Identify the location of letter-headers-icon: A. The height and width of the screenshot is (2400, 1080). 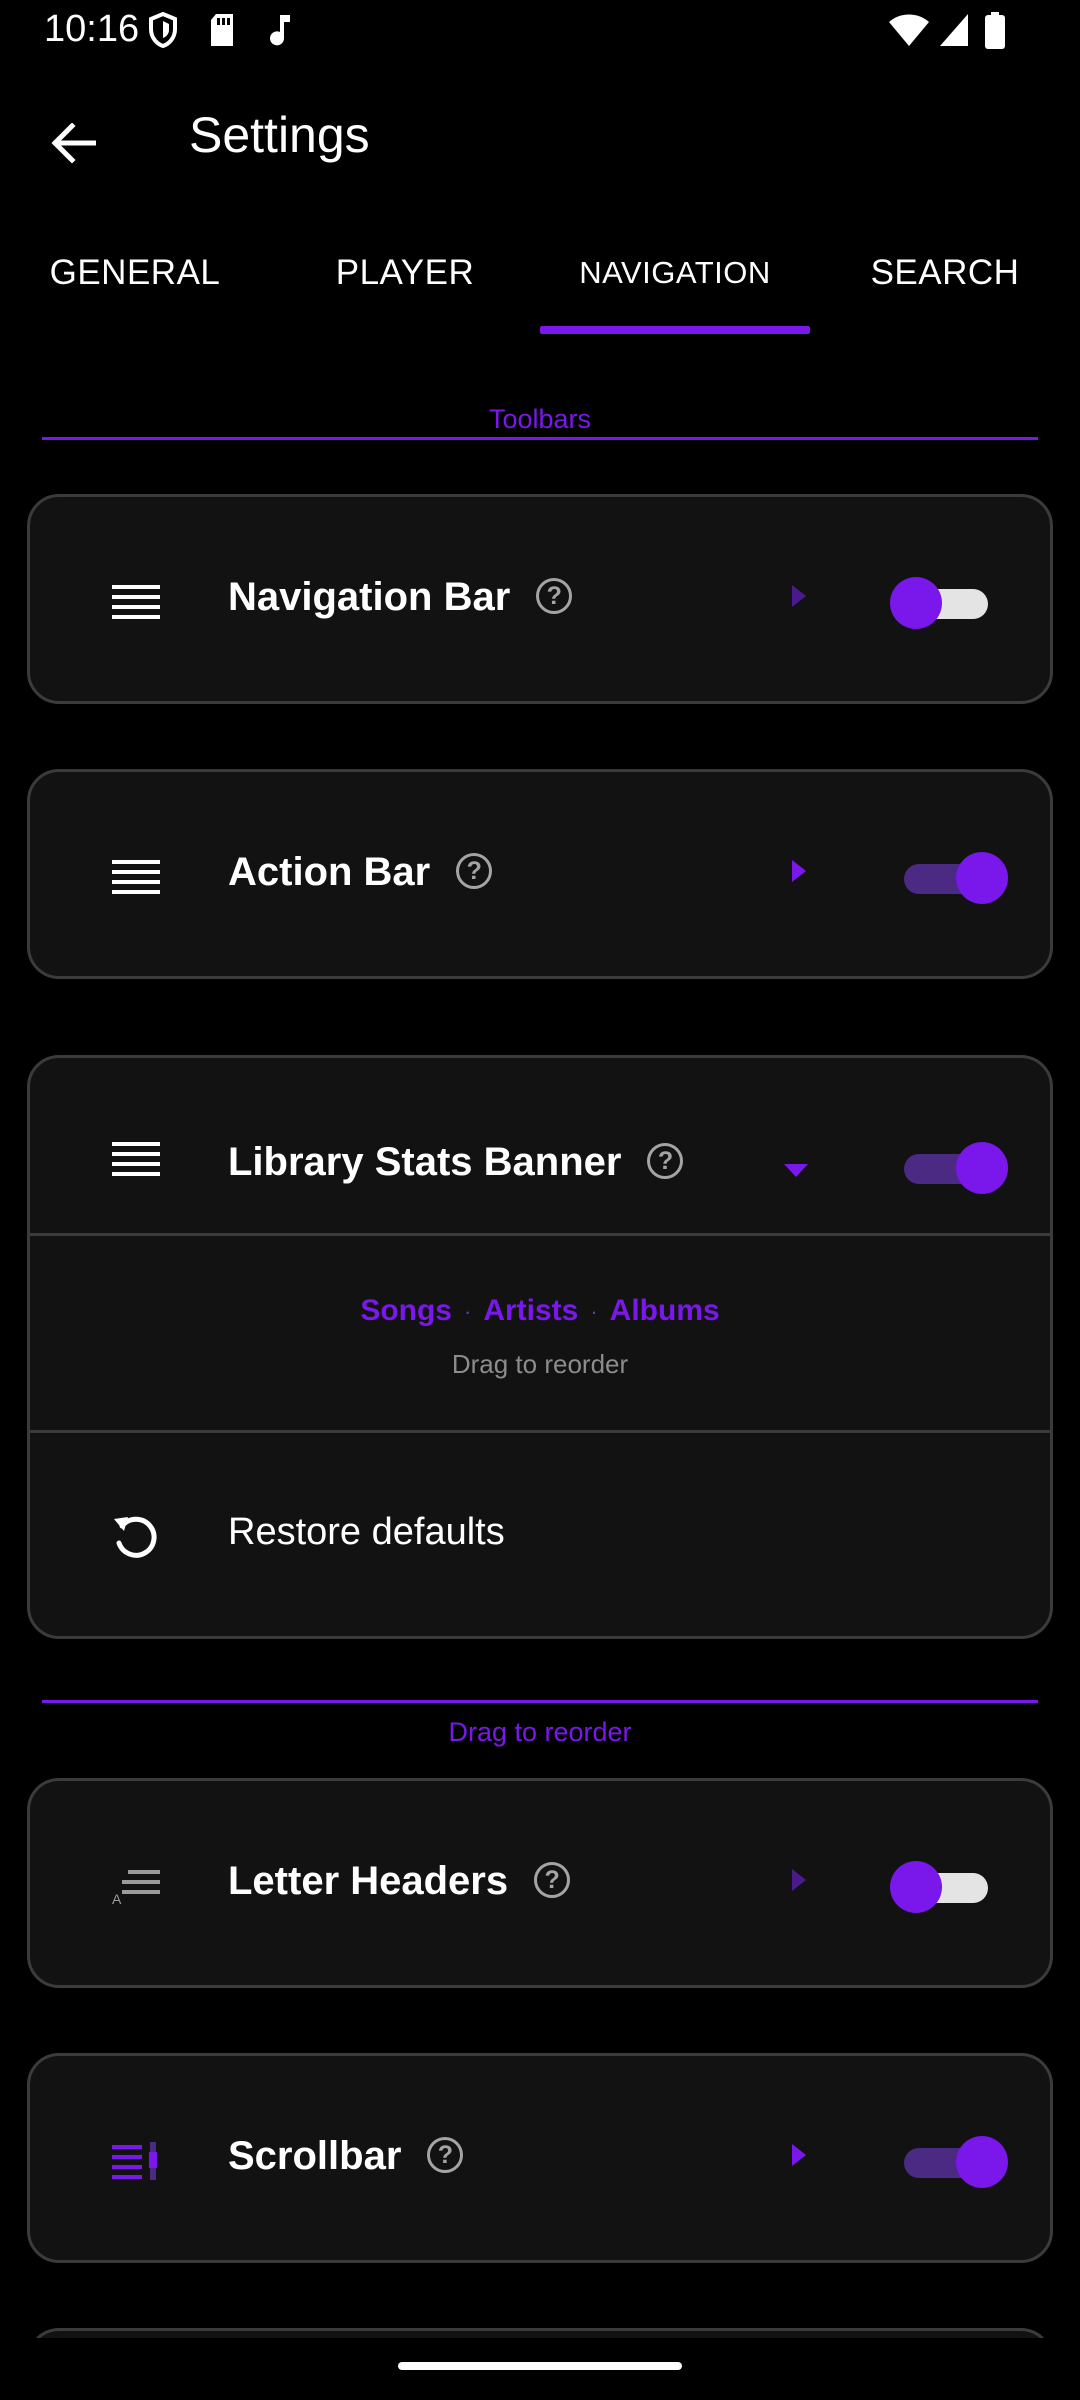
(136, 1887).